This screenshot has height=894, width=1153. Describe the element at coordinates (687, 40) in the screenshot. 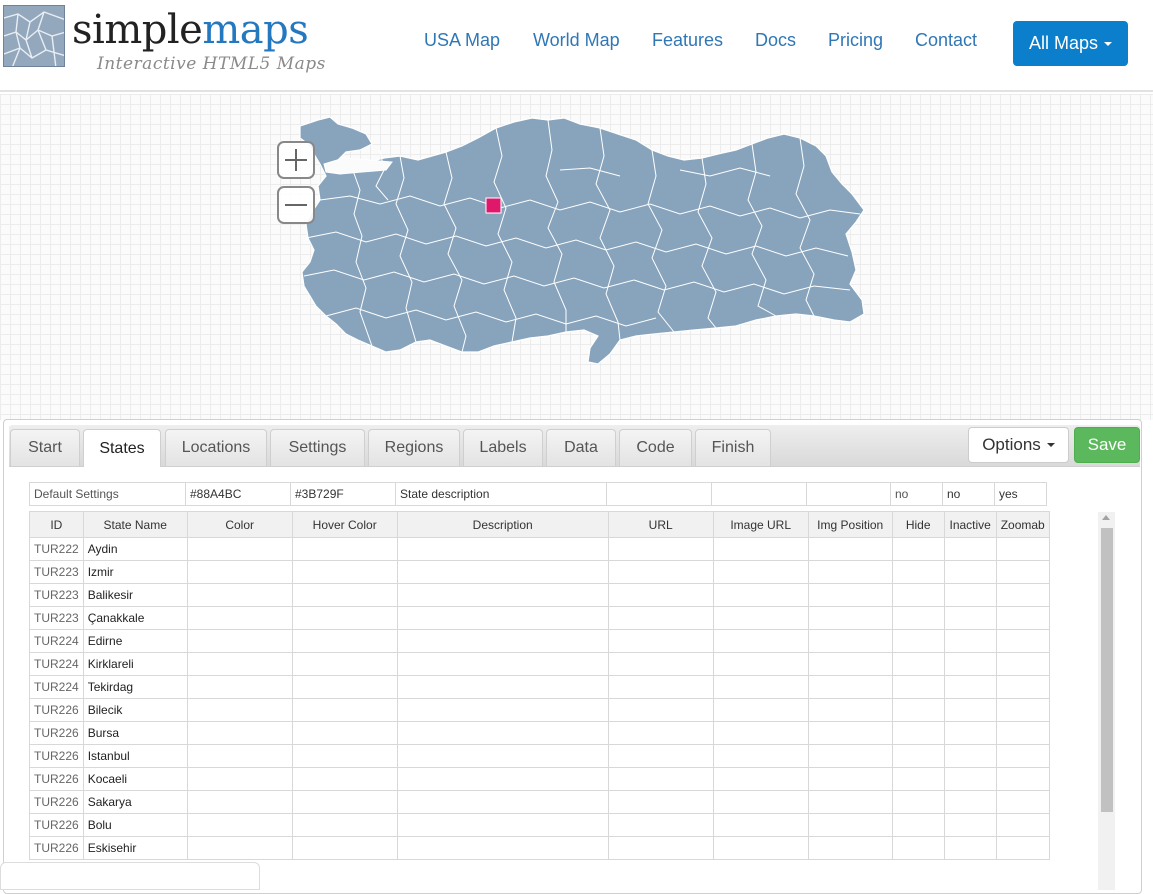

I see `nav-features: Features` at that location.